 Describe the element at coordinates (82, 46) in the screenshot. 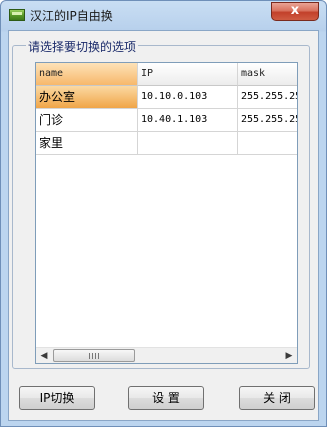

I see `options-group-label: 请选择要切换的选项` at that location.